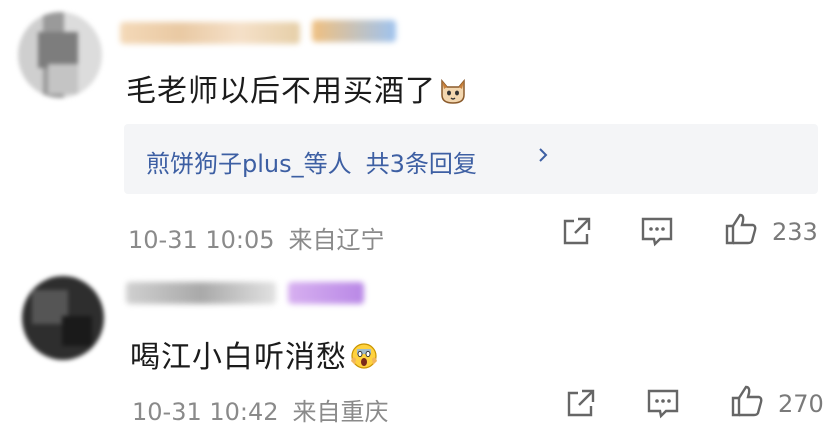 Image resolution: width=833 pixels, height=434 pixels. I want to click on replies-count: 共3条回复, so click(421, 164).